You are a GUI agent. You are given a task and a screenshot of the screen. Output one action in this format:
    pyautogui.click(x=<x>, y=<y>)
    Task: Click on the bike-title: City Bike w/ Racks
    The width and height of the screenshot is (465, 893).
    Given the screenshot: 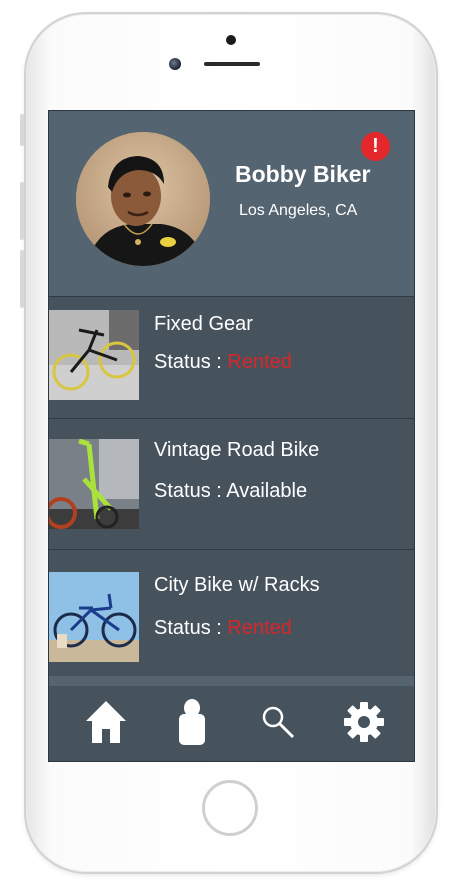 What is the action you would take?
    pyautogui.click(x=237, y=585)
    